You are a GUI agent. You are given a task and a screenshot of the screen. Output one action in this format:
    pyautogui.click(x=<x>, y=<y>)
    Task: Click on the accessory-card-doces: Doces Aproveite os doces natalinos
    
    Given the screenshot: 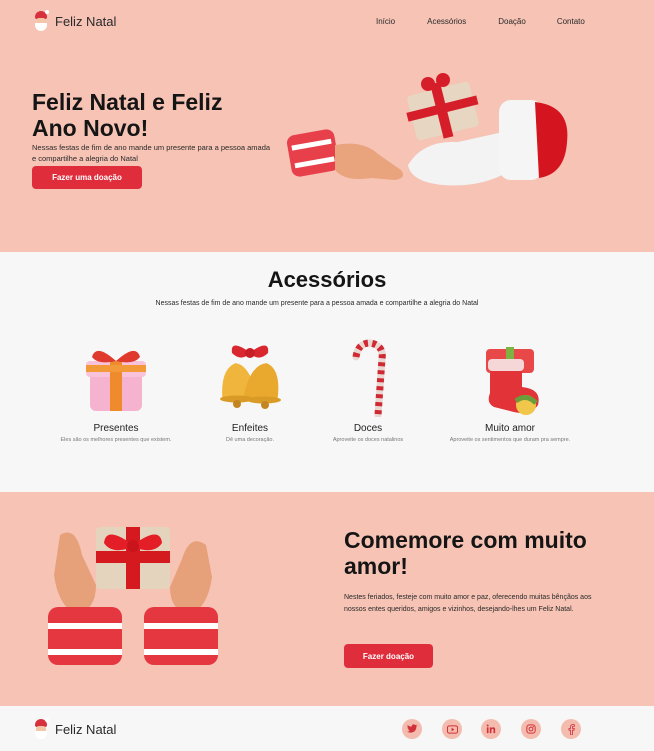 What is the action you would take?
    pyautogui.click(x=368, y=390)
    